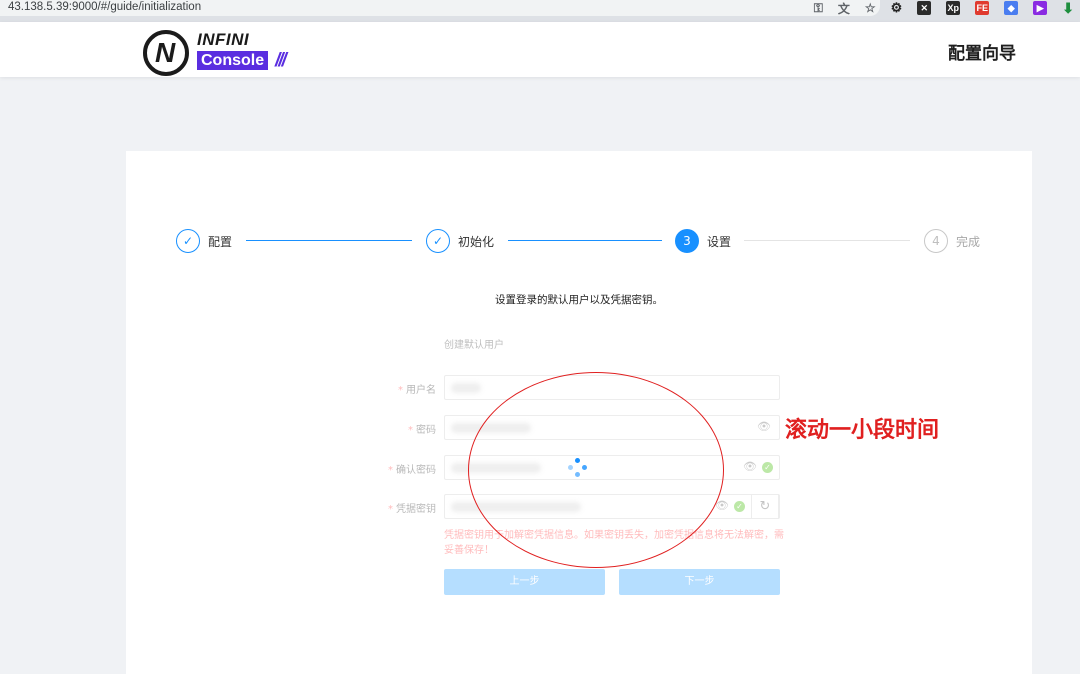 The image size is (1080, 674). I want to click on extension-icon: ✕, so click(924, 8).